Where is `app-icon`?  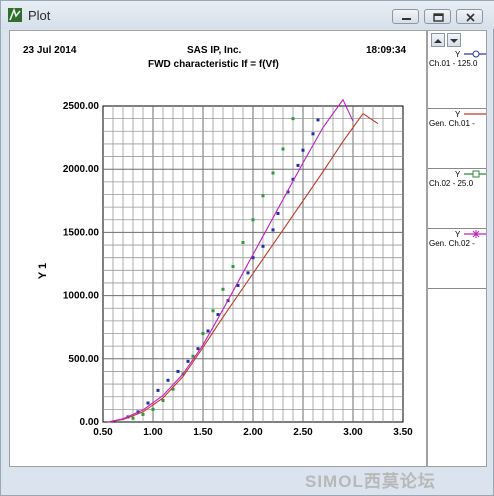
app-icon is located at coordinates (15, 15).